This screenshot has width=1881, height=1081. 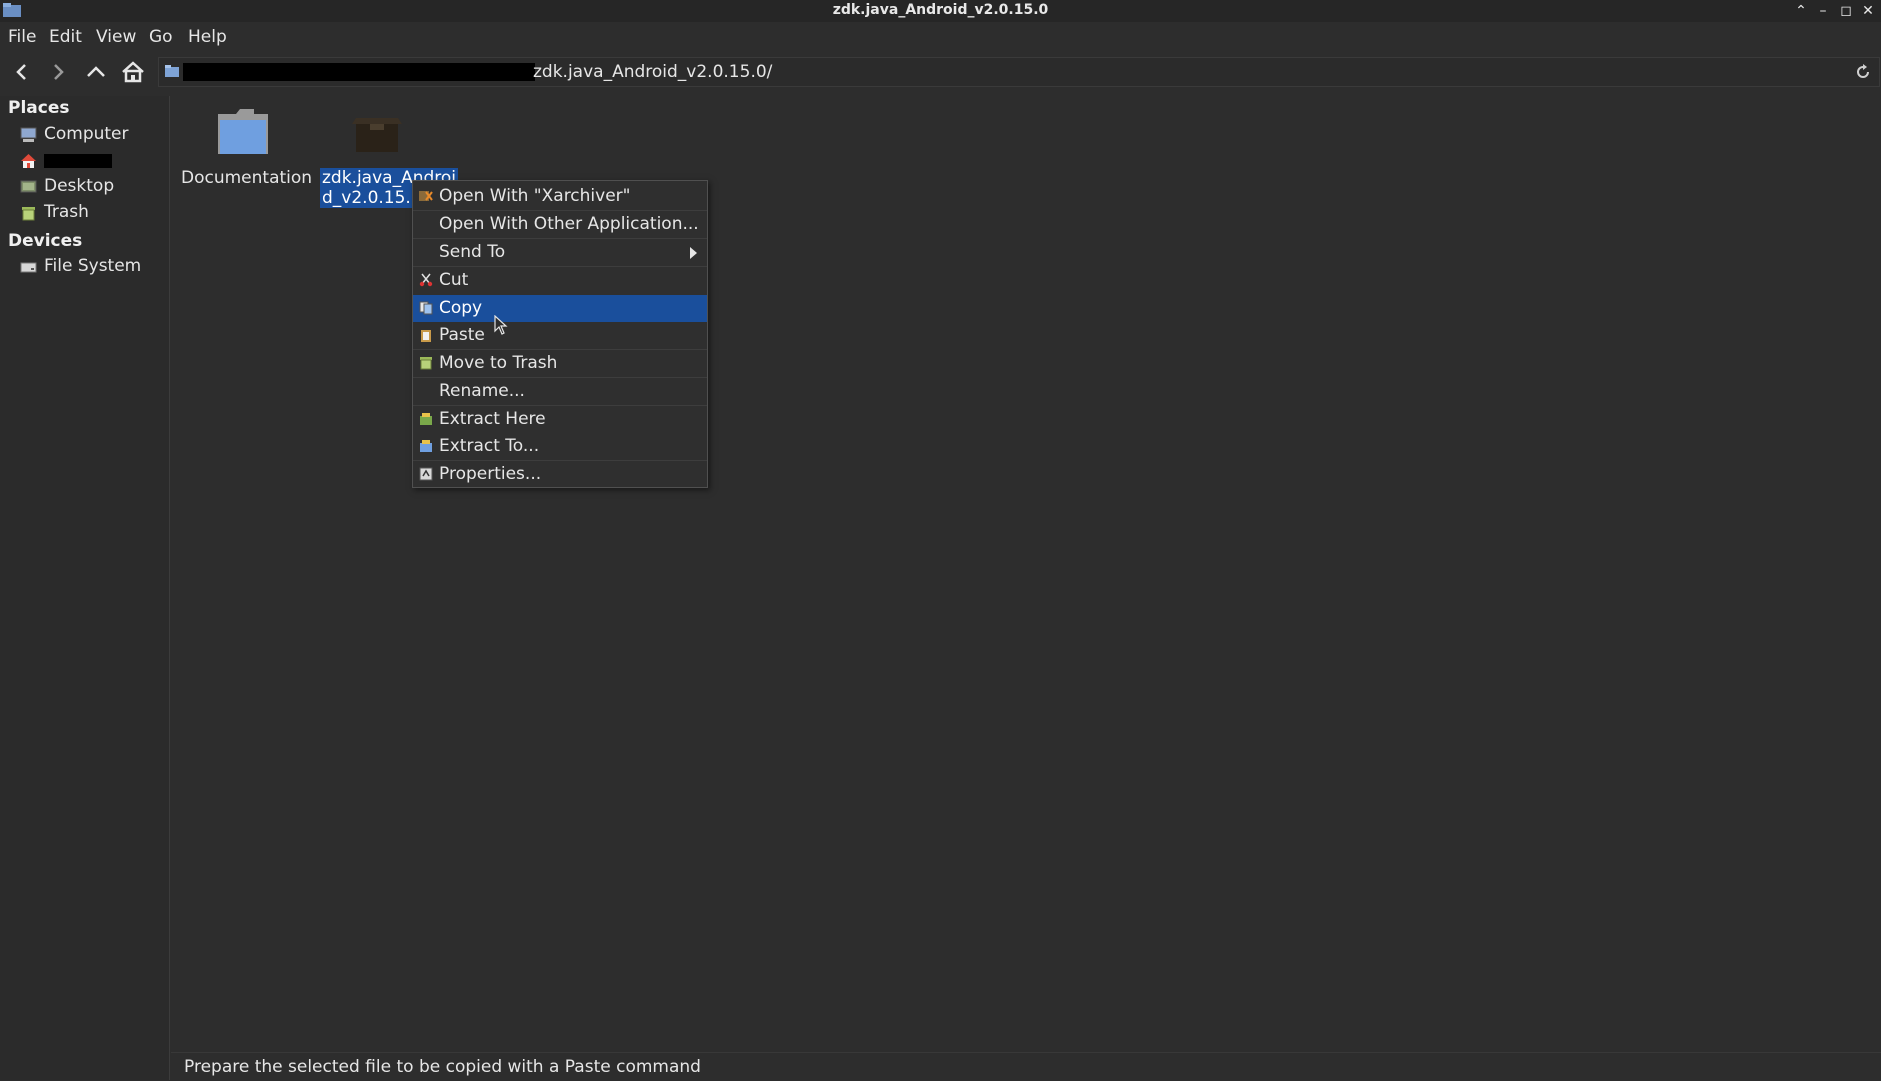 I want to click on menu-file: File, so click(x=22, y=37).